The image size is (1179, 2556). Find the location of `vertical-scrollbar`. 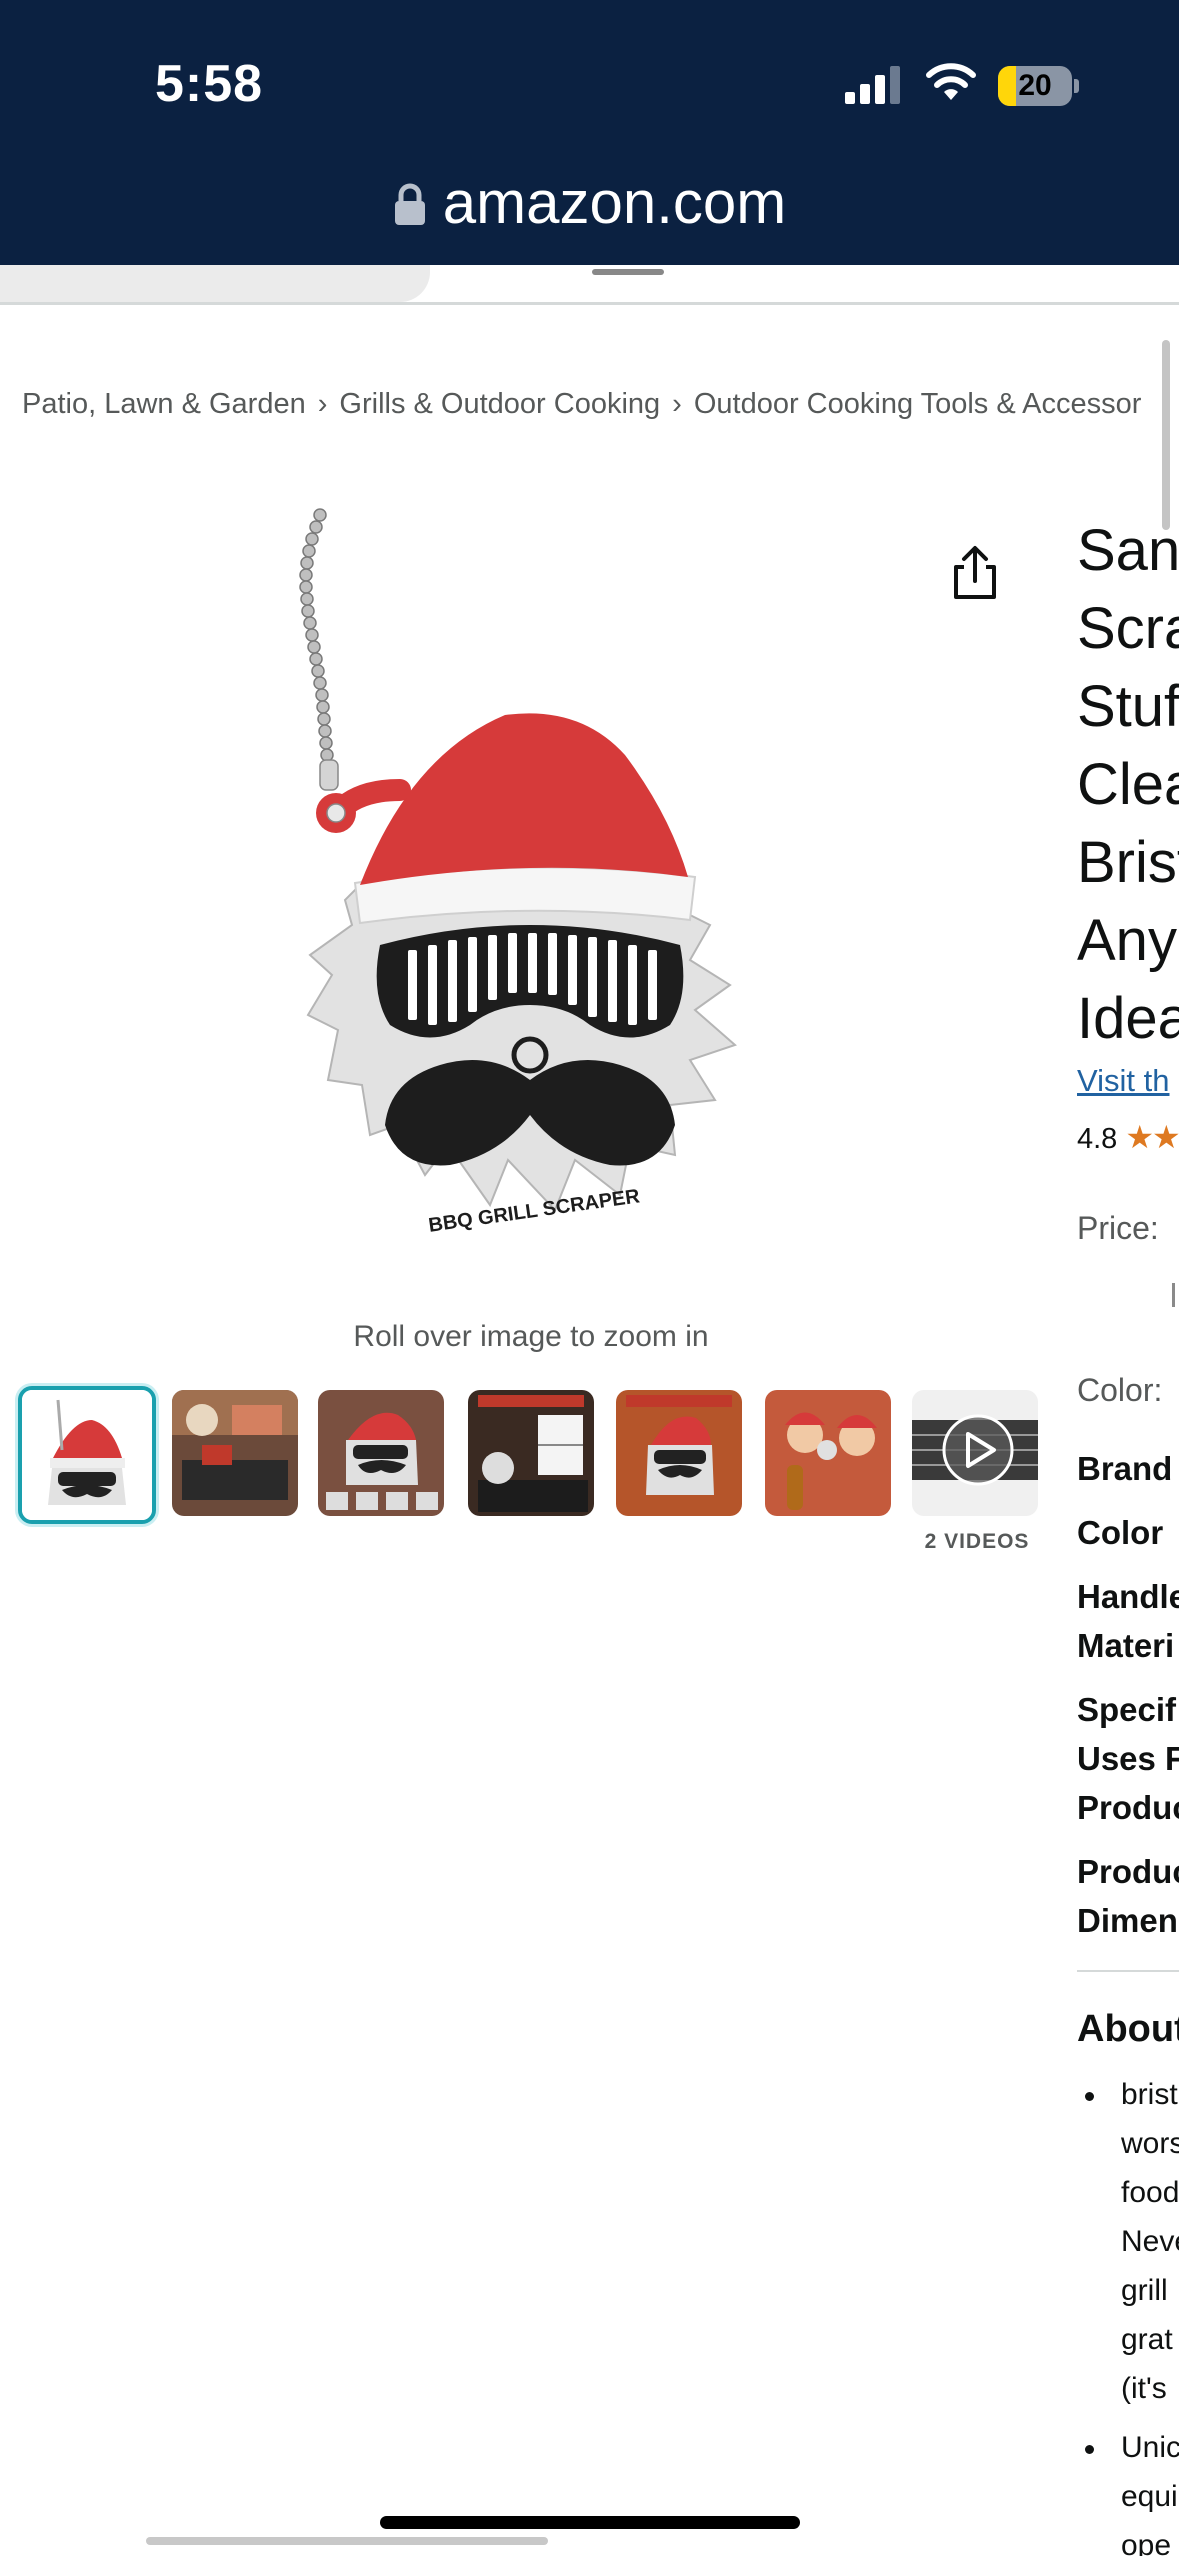

vertical-scrollbar is located at coordinates (1166, 435).